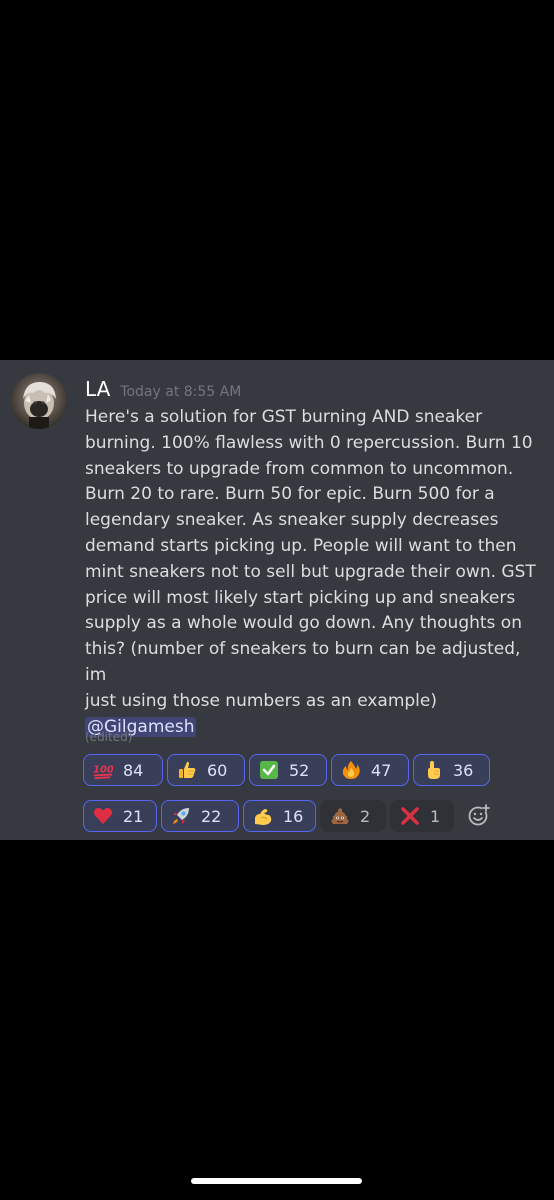  I want to click on flexed-biceps-icon, so click(263, 816).